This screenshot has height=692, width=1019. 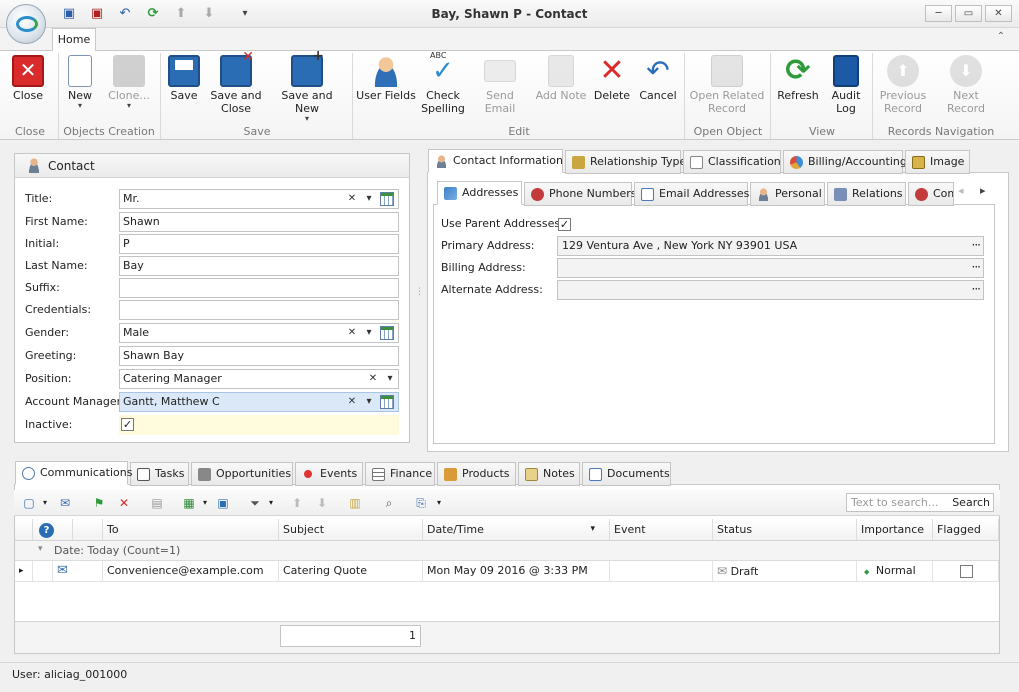 What do you see at coordinates (259, 356) in the screenshot?
I see `greeting-field: Shawn Bay` at bounding box center [259, 356].